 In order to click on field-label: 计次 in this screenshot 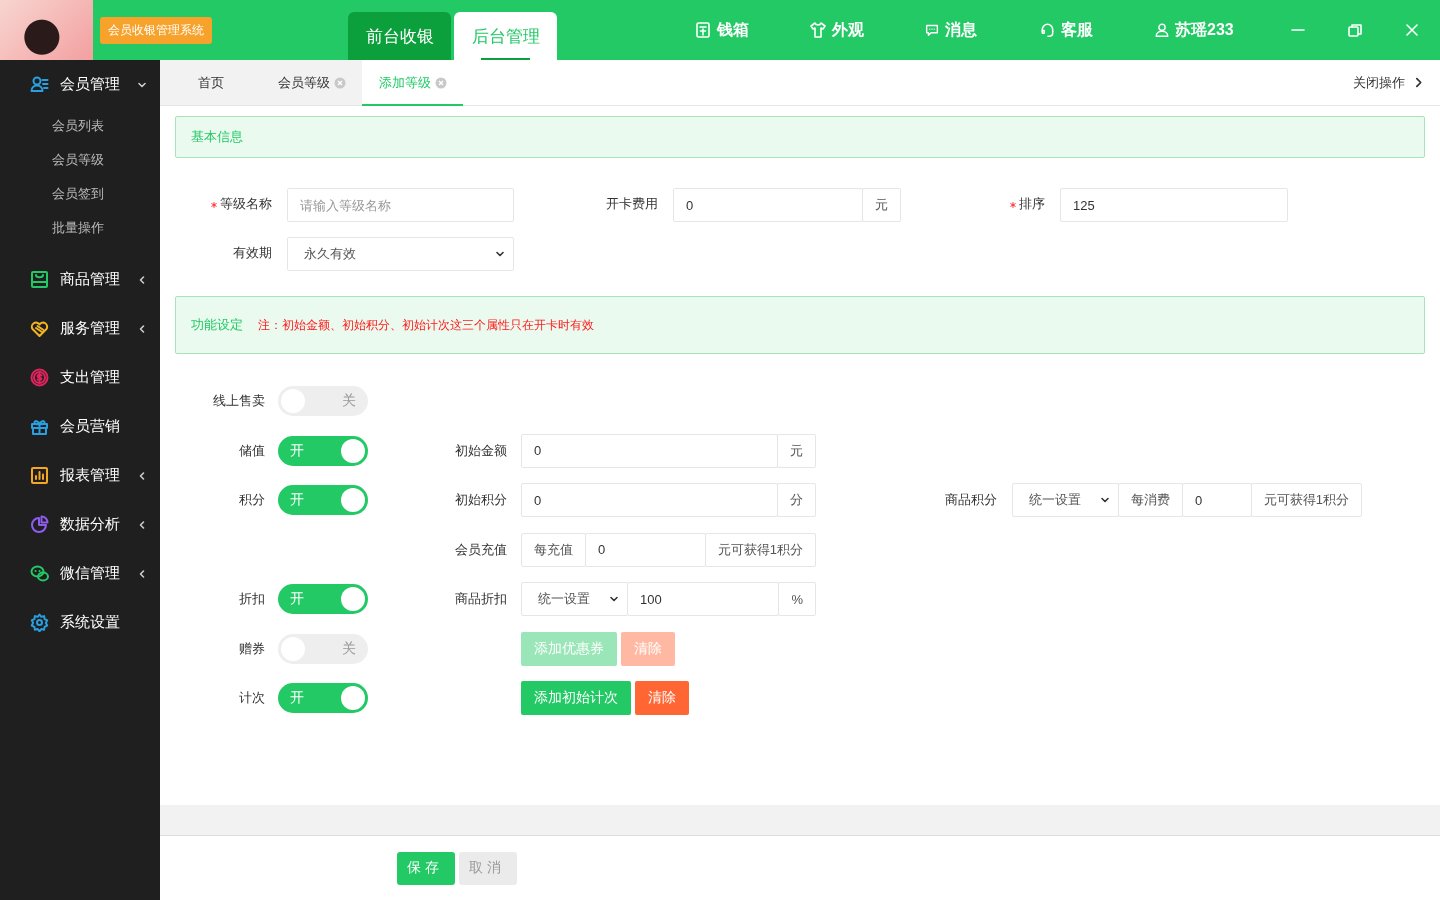, I will do `click(252, 698)`.